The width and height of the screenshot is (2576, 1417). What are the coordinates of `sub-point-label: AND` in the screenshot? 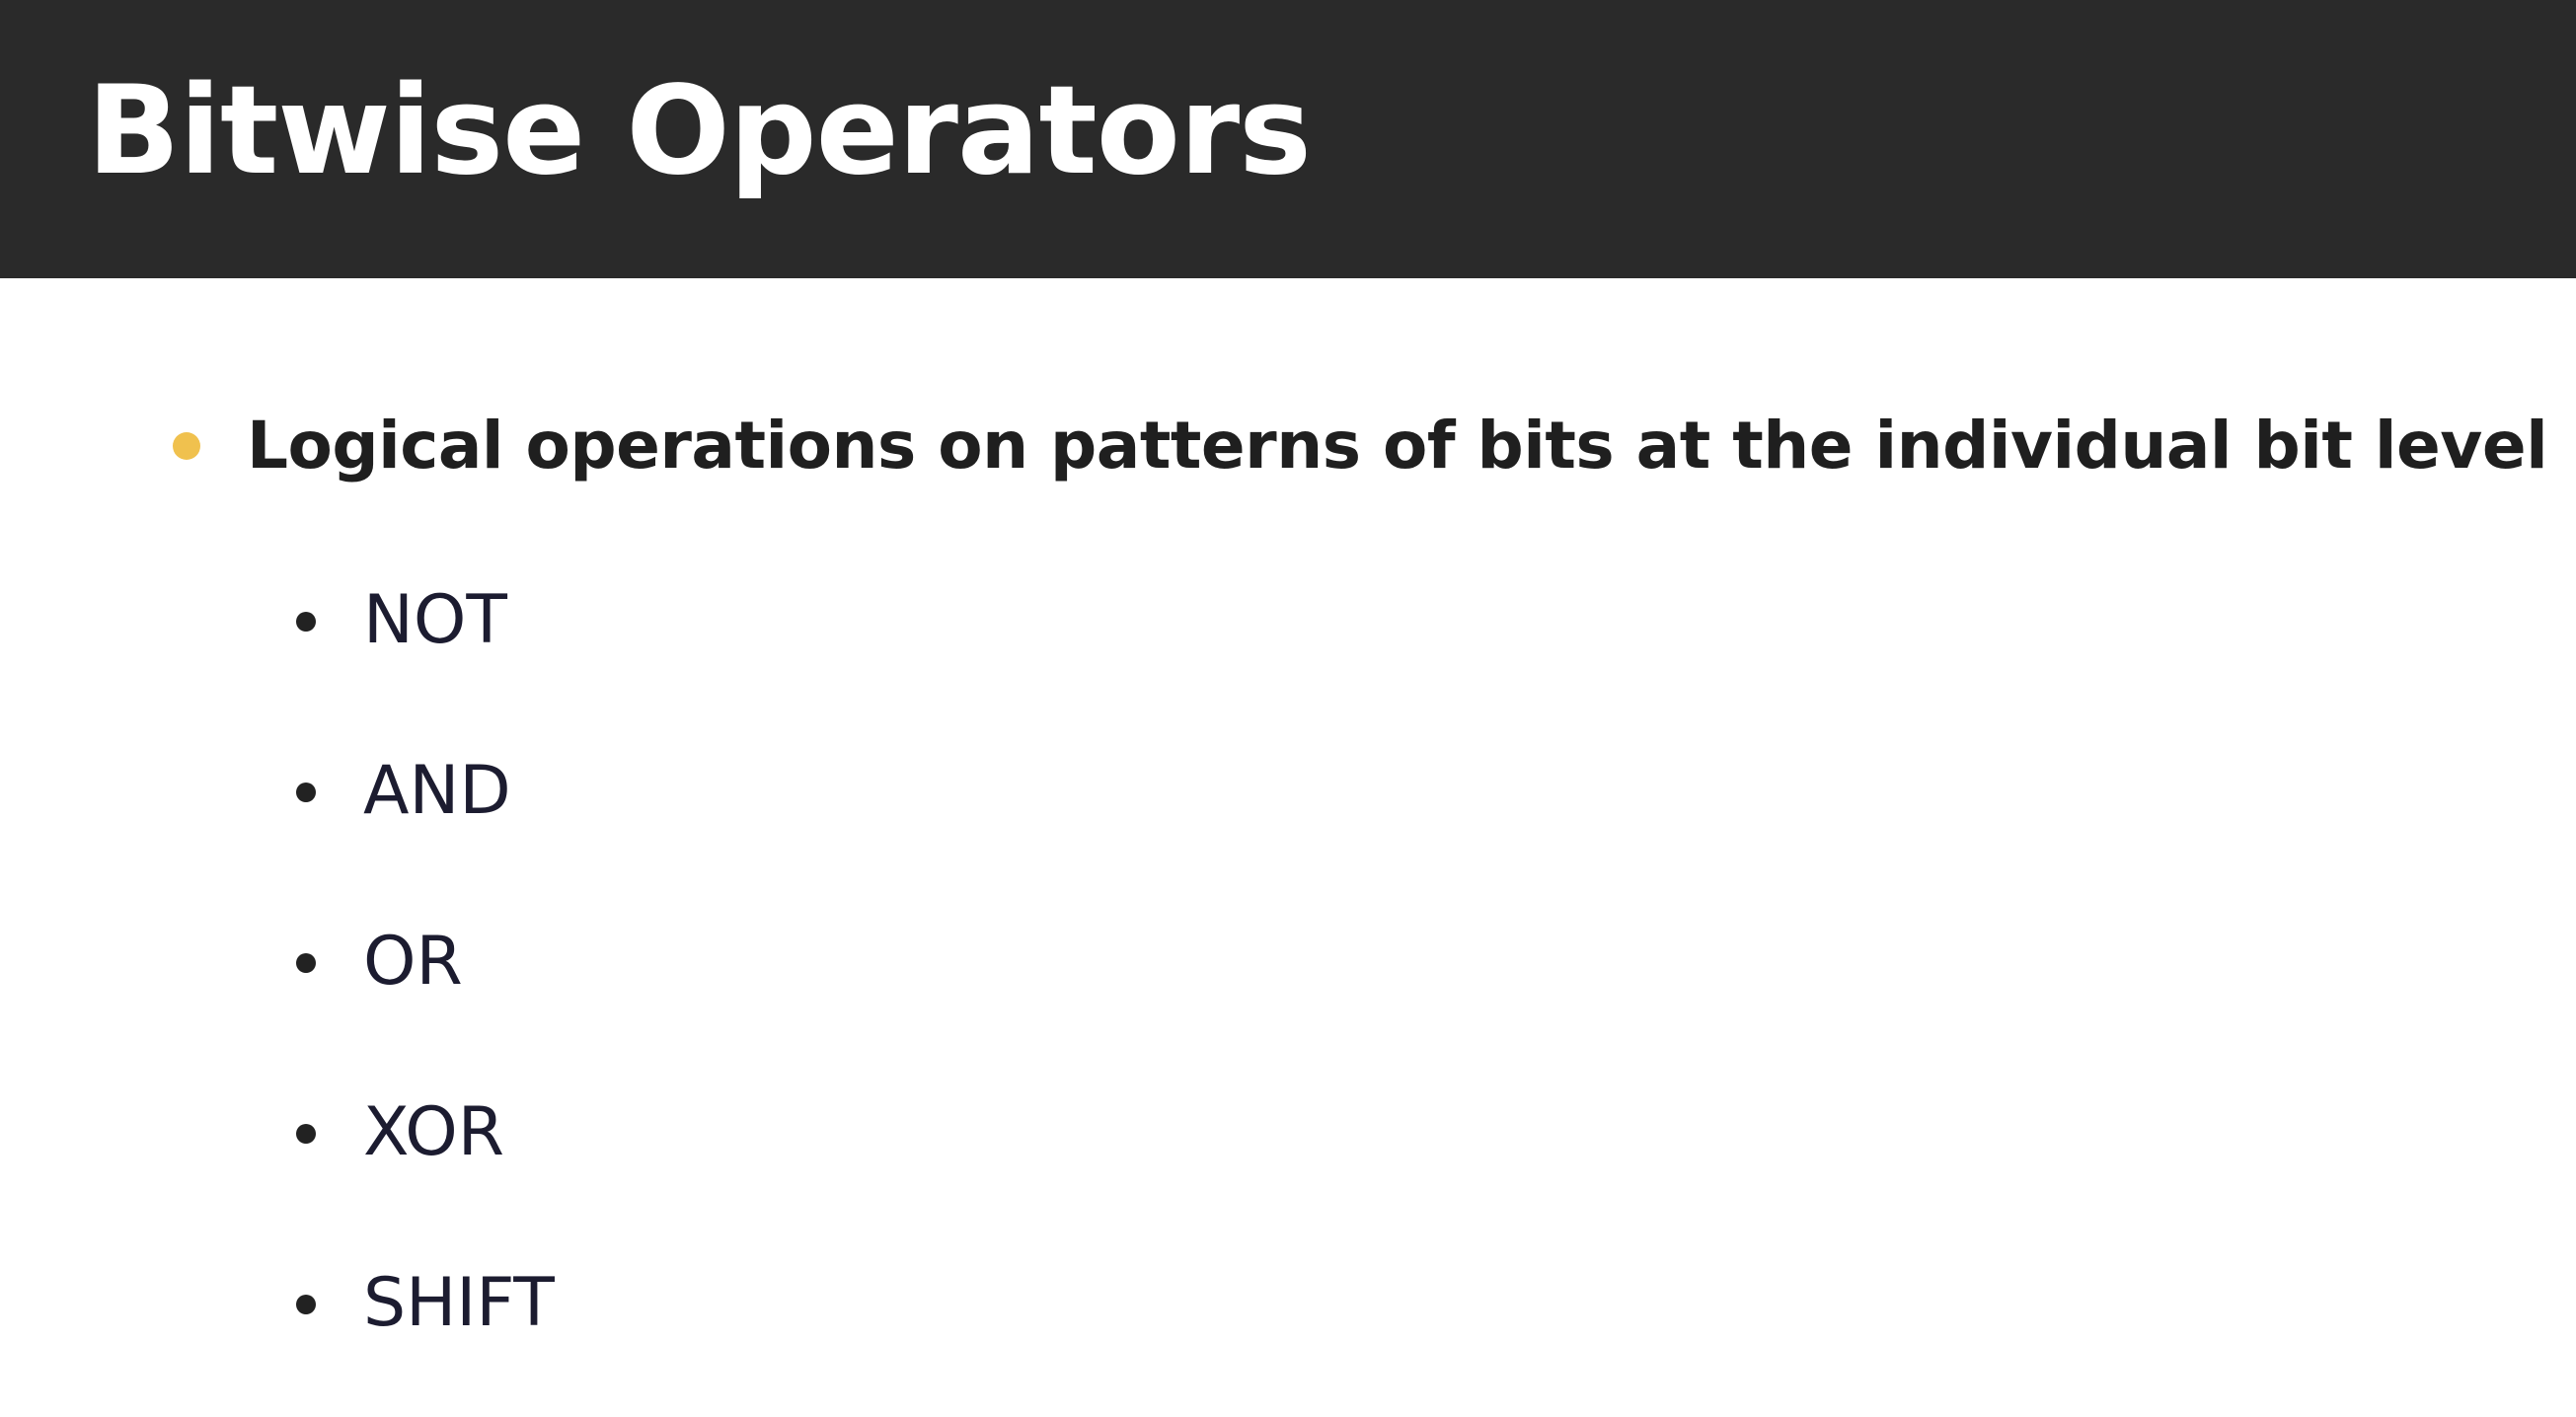 It's located at (437, 791).